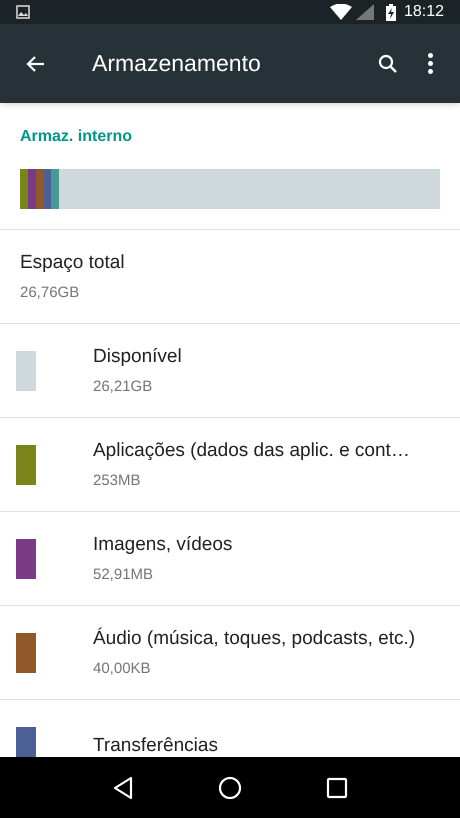 This screenshot has width=460, height=818. I want to click on triangle-back-icon, so click(123, 788).